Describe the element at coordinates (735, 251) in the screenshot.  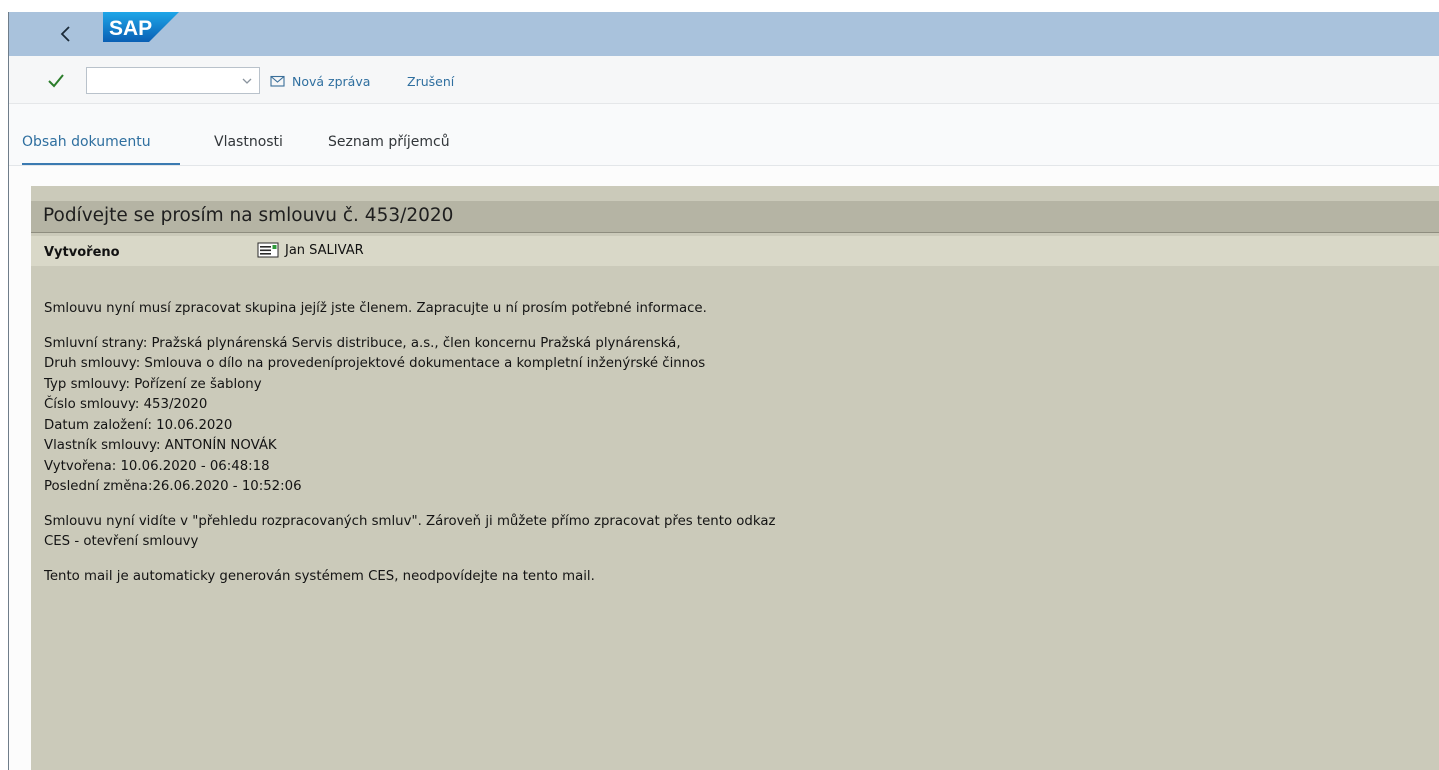
I see `created-by-row: Vytvořeno Jan SALIVAR` at that location.